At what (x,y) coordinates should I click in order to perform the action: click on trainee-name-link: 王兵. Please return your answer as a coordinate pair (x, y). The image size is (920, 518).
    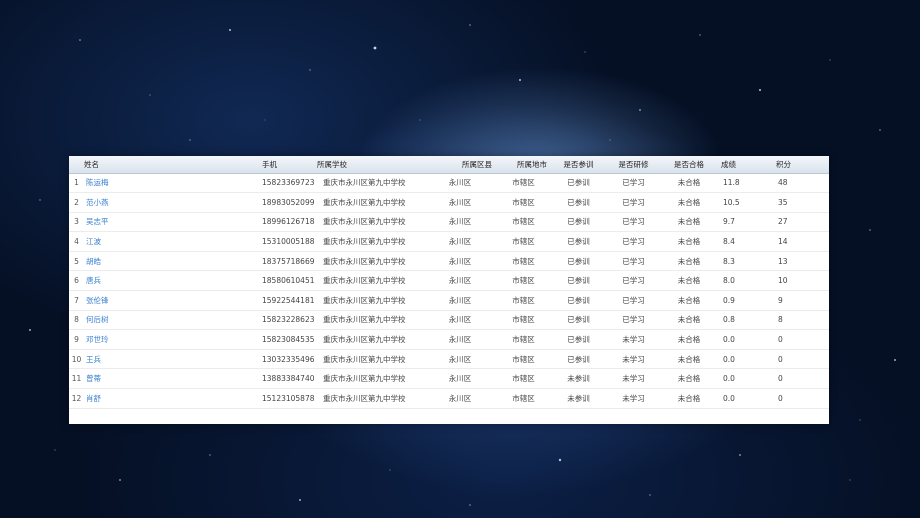
    Looking at the image, I should click on (173, 359).